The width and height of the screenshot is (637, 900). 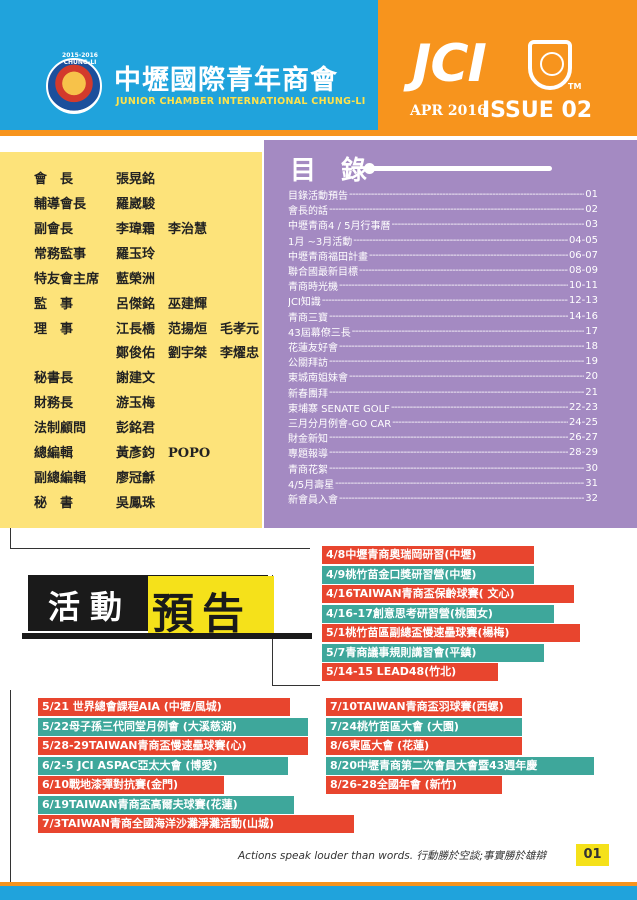 What do you see at coordinates (583, 316) in the screenshot?
I see `toc-item-page: 14-16` at bounding box center [583, 316].